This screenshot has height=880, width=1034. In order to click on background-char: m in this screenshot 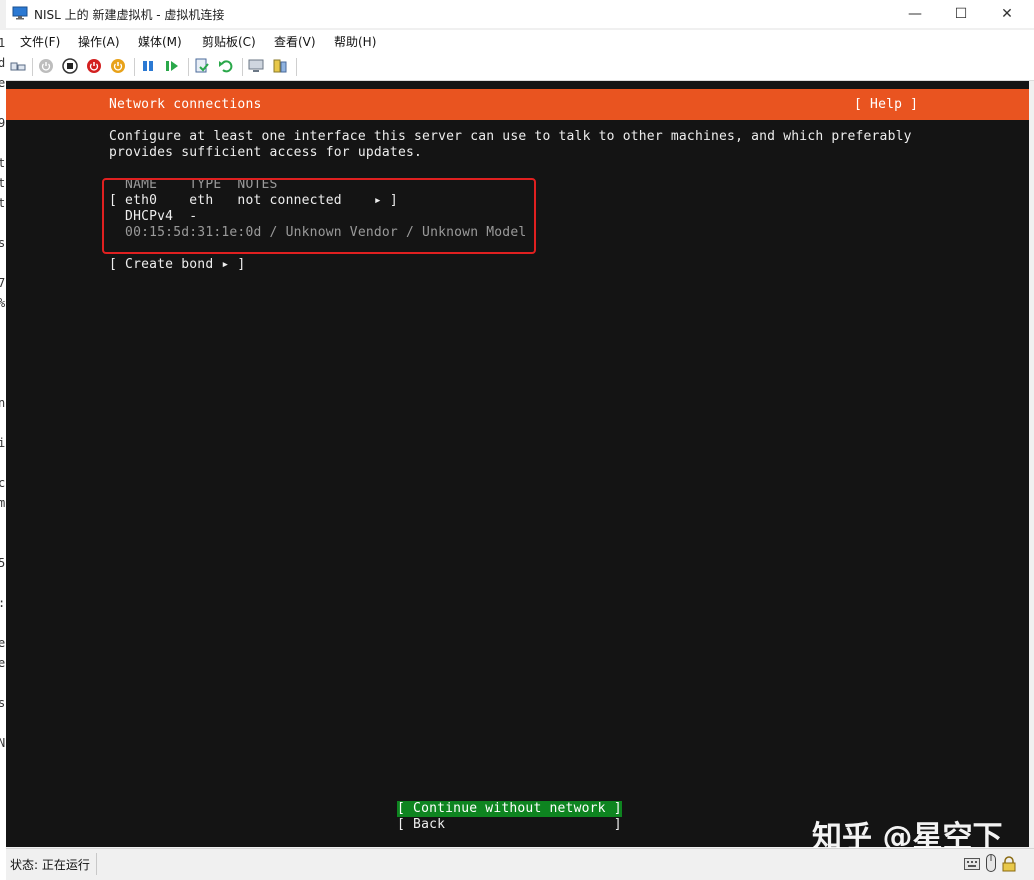, I will do `click(3, 503)`.